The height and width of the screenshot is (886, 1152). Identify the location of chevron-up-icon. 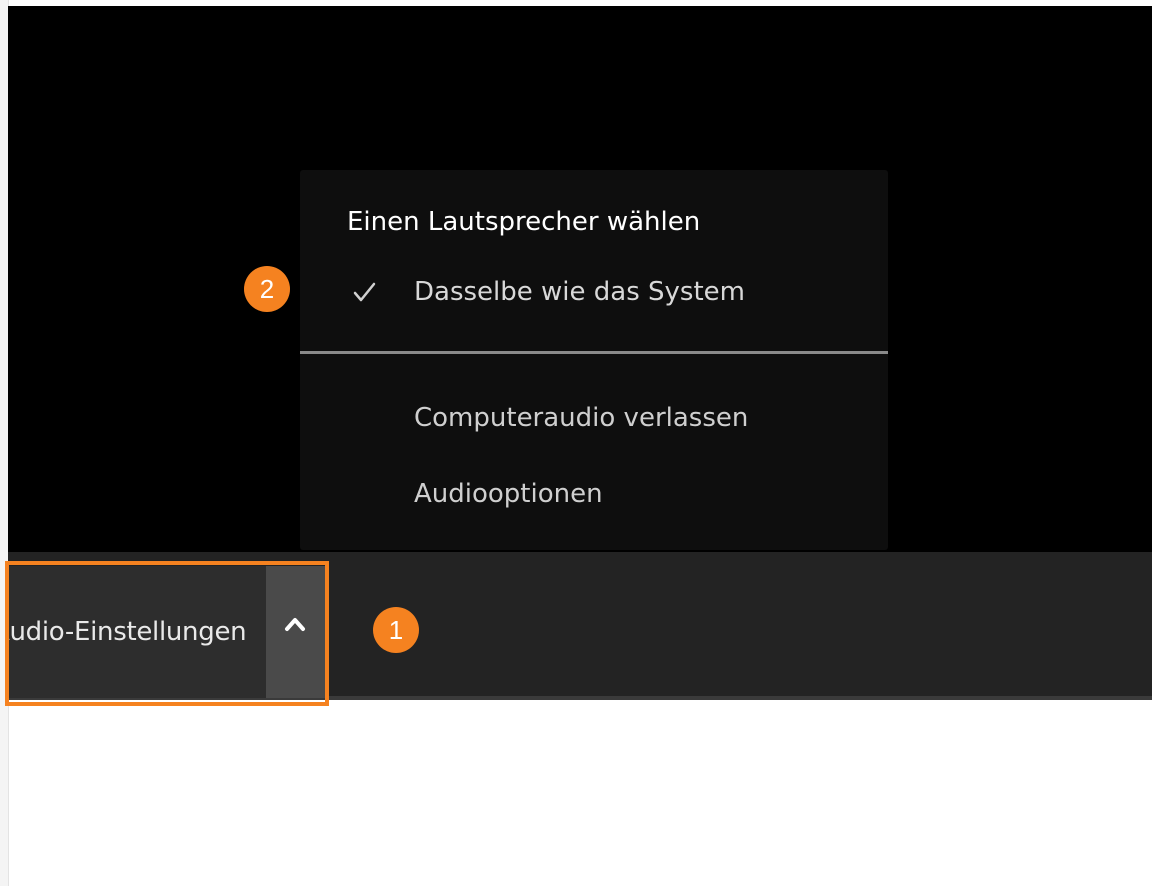
(295, 624).